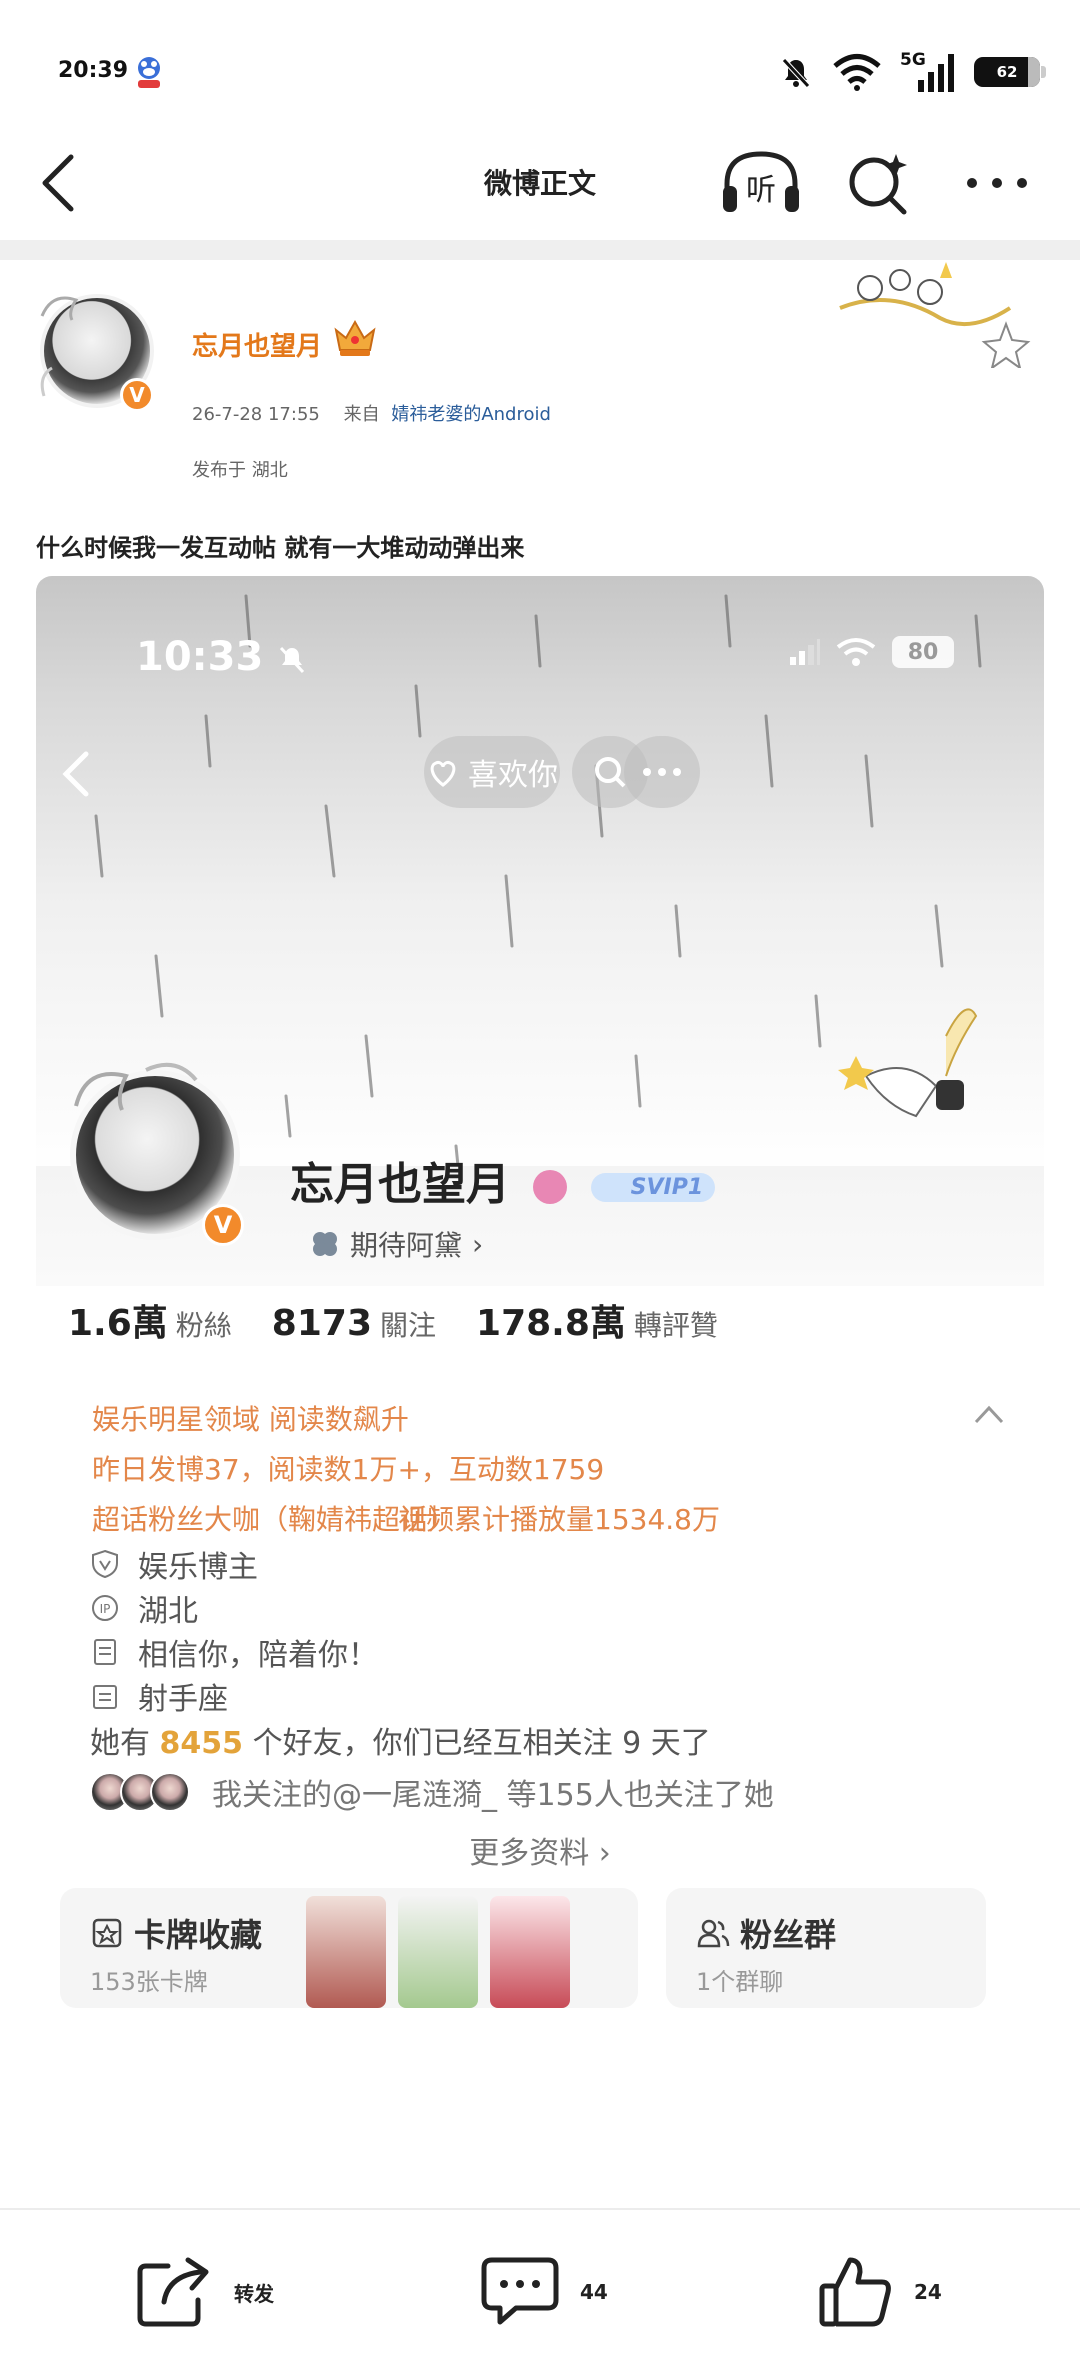 This screenshot has height=2372, width=1080. Describe the element at coordinates (107, 1933) in the screenshot. I see `card-icon` at that location.